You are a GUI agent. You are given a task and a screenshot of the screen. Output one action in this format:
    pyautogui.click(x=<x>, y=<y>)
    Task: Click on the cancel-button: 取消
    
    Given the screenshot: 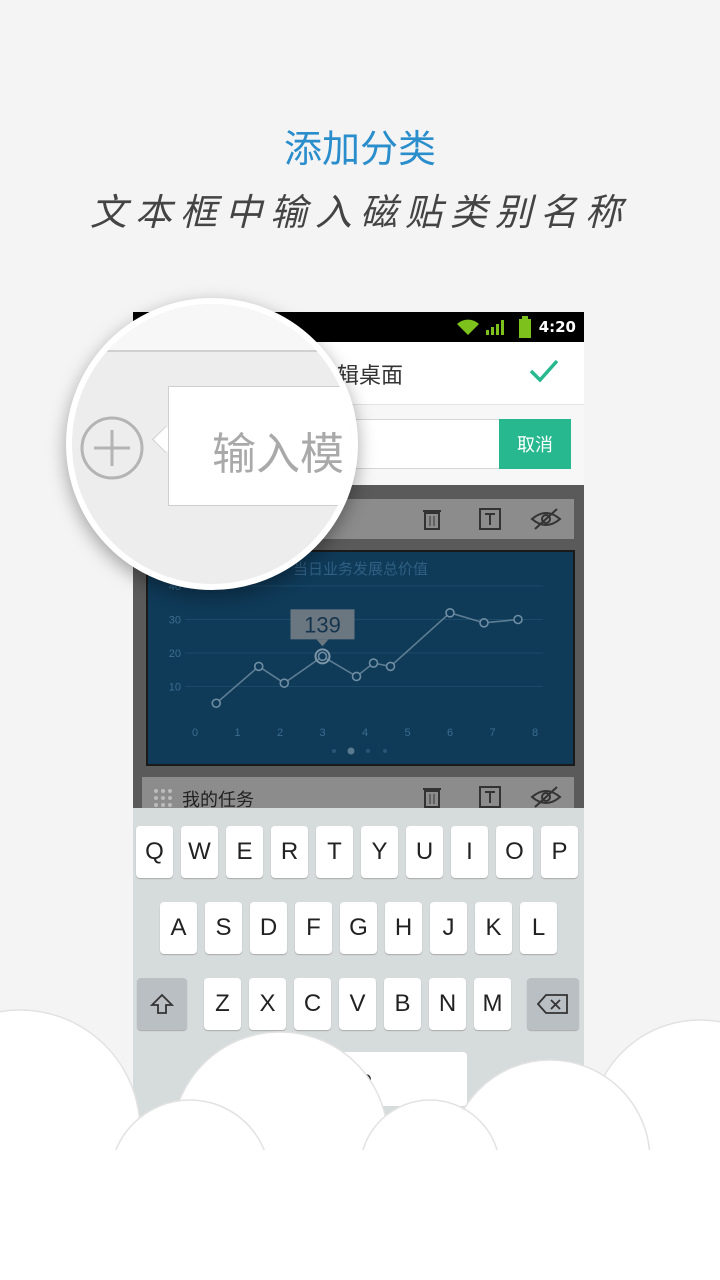 What is the action you would take?
    pyautogui.click(x=535, y=444)
    